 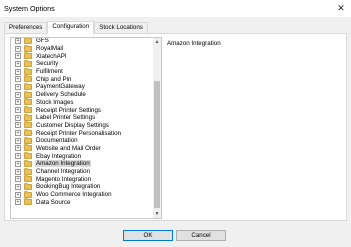 I want to click on tree-item: + RoyalMail, so click(x=83, y=48).